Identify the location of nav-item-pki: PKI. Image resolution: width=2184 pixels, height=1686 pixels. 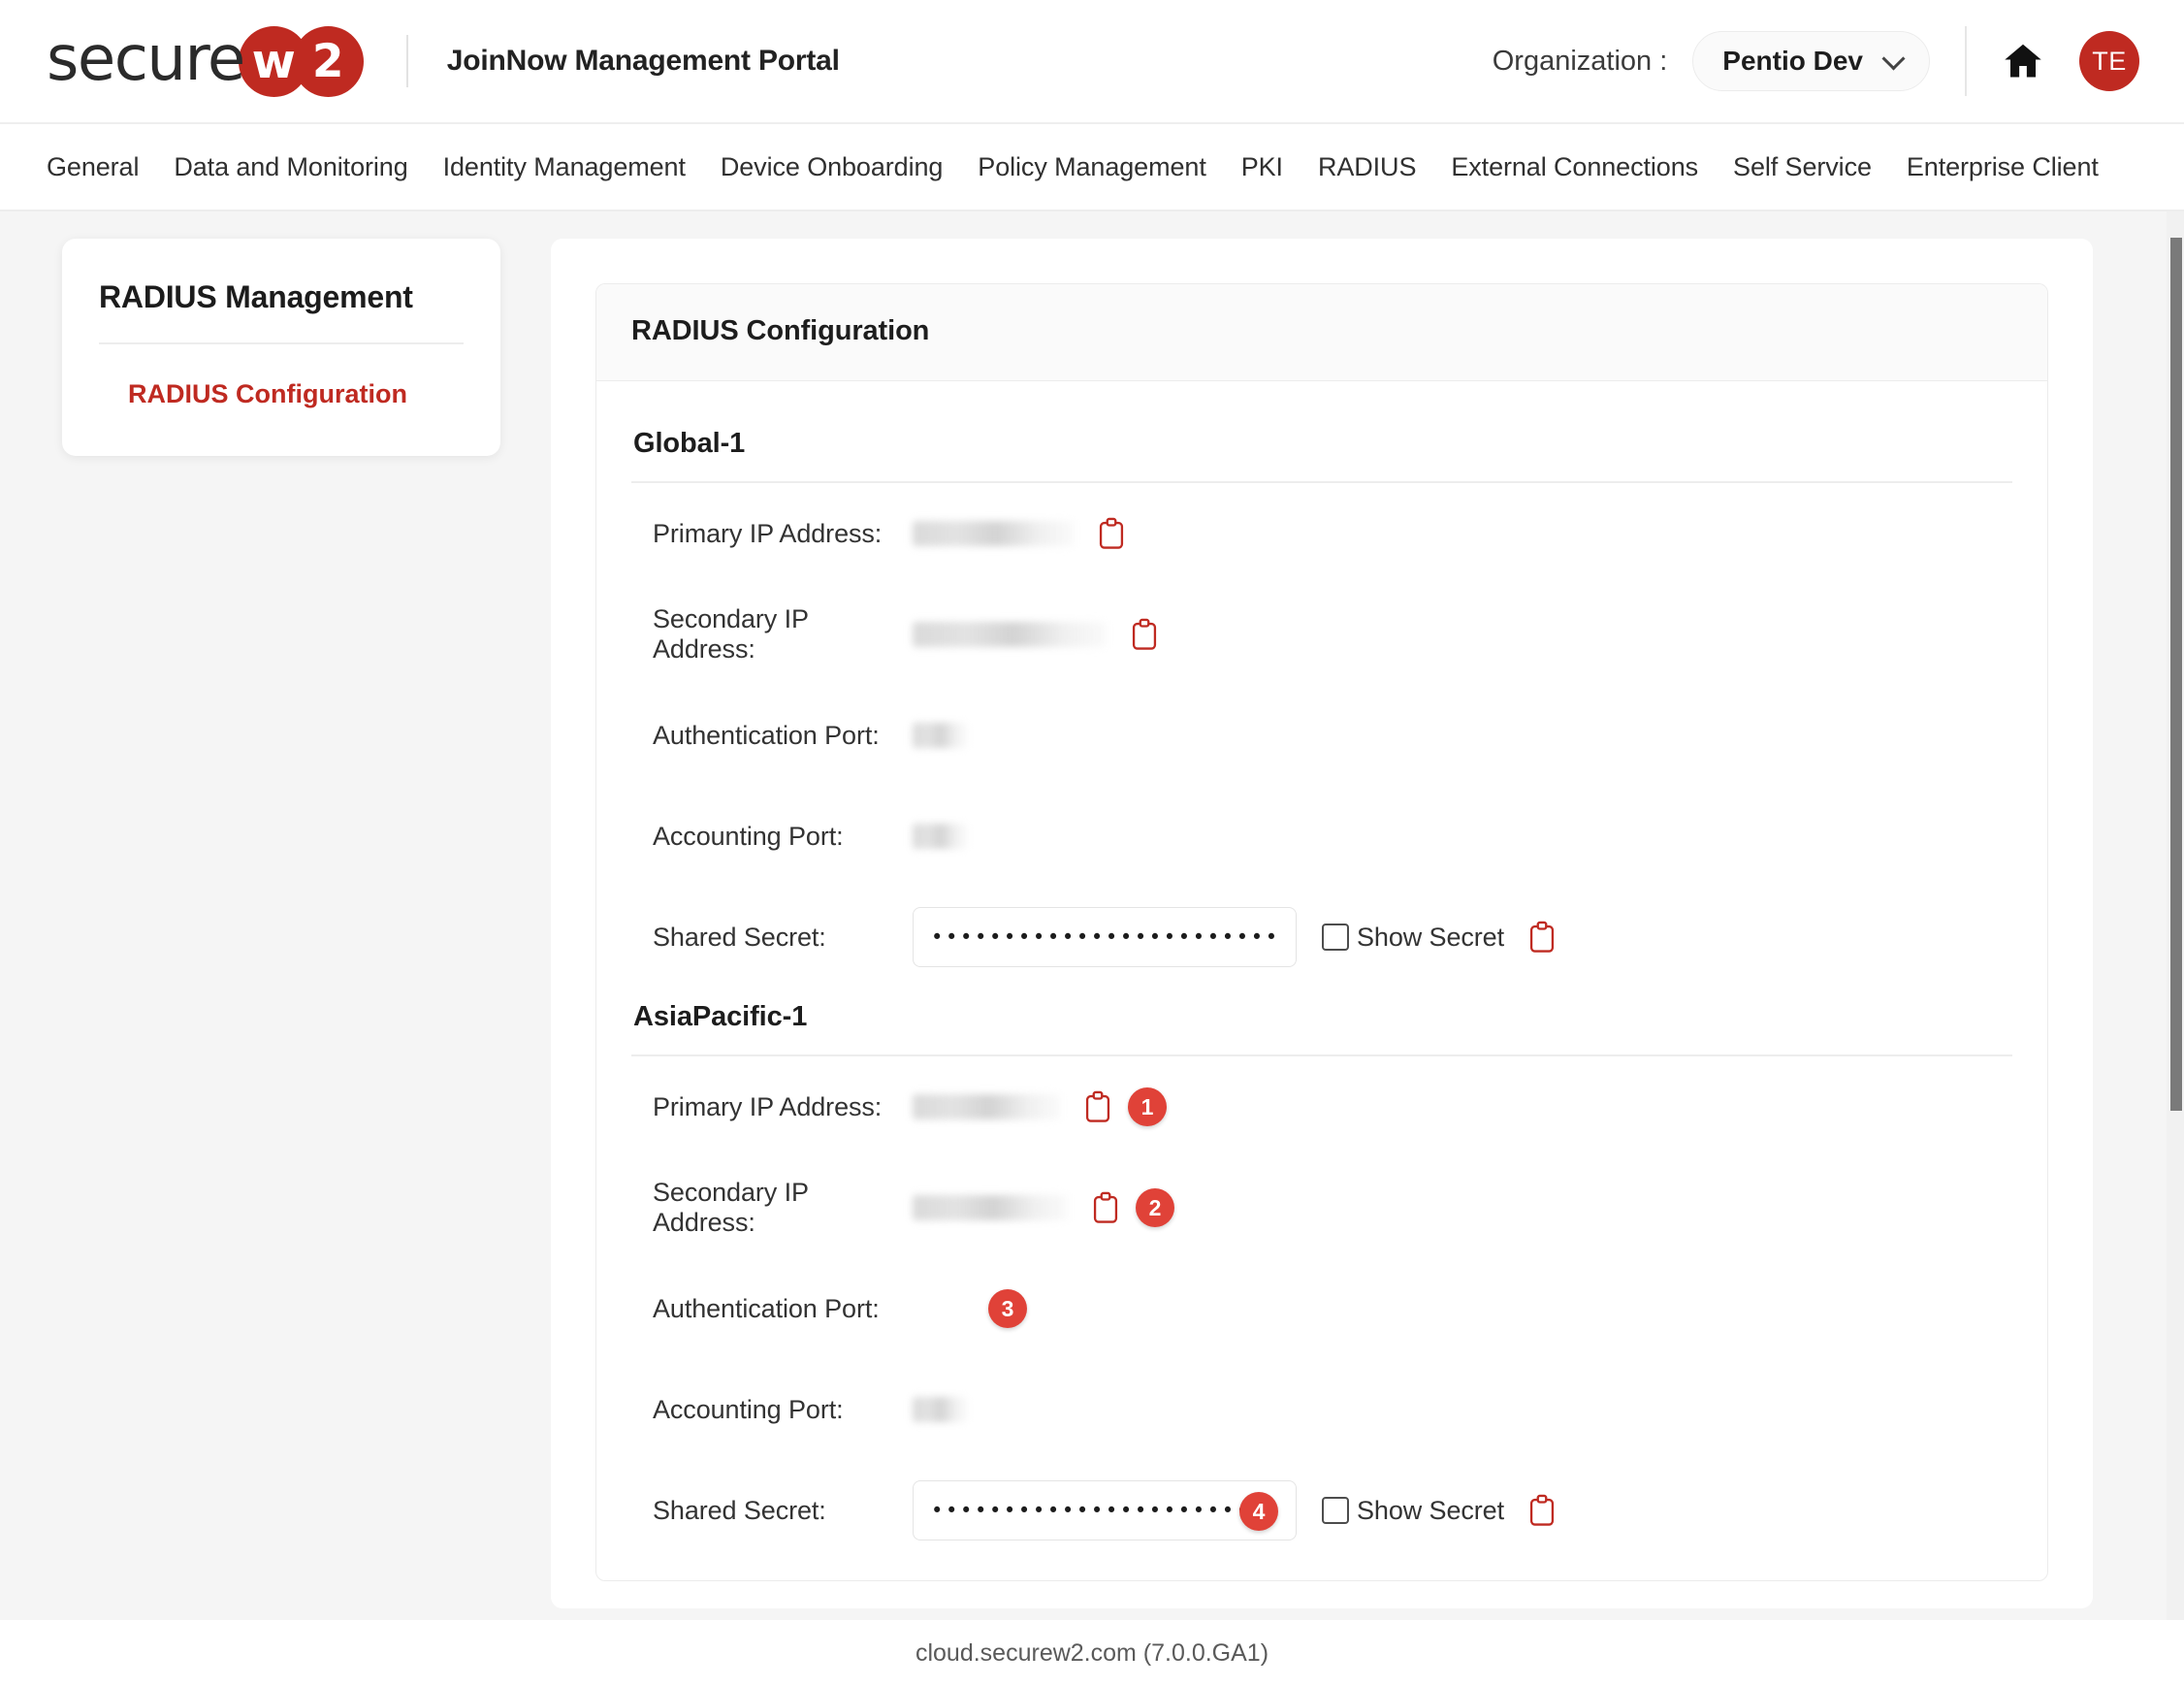
(1262, 167).